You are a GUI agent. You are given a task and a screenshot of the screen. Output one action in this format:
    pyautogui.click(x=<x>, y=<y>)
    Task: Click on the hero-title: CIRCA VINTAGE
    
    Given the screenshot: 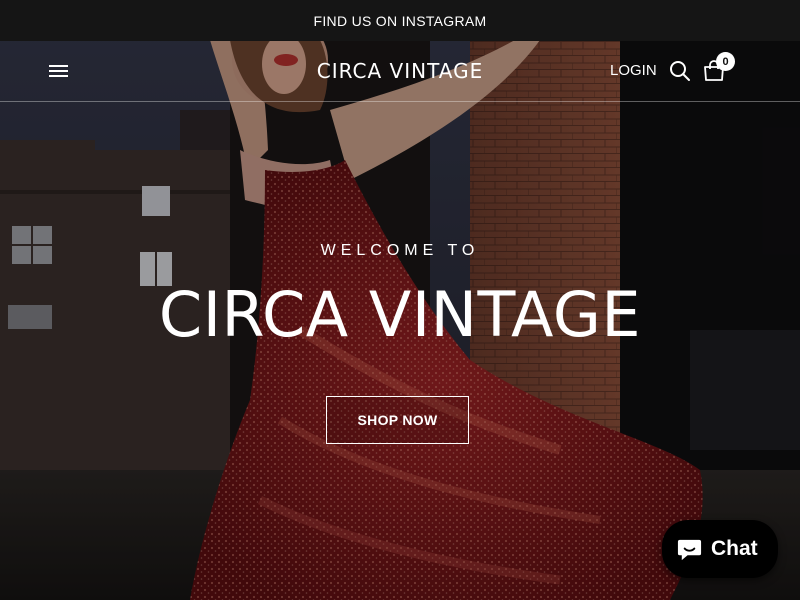 What is the action you would take?
    pyautogui.click(x=400, y=314)
    